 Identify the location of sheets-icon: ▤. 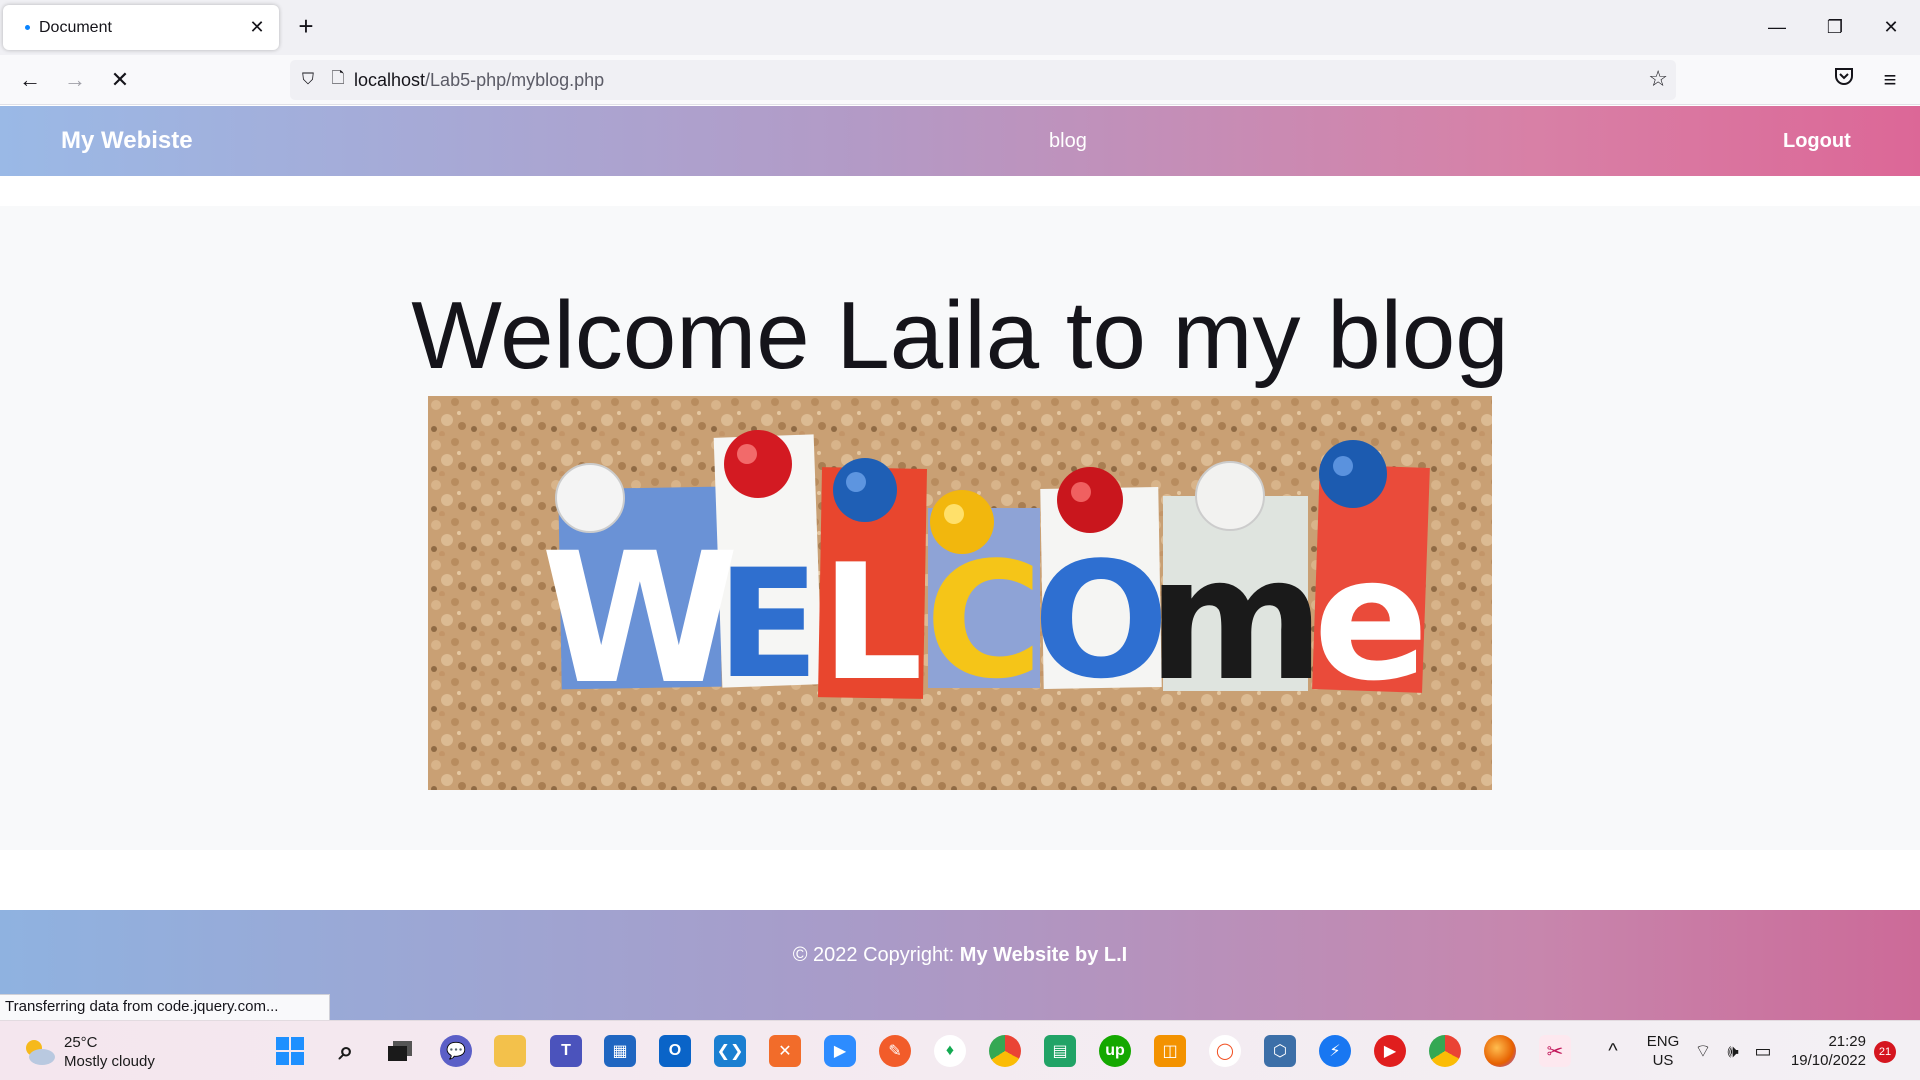
(1060, 1051).